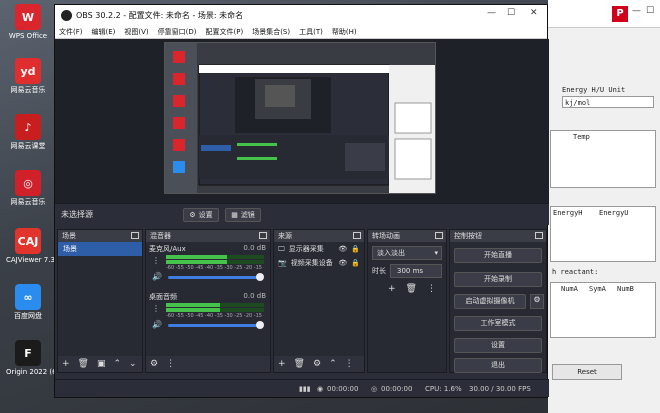 This screenshot has width=660, height=413. Describe the element at coordinates (500, 389) in the screenshot. I see `fps-readout: 30.00 / 30.00 FPS` at that location.